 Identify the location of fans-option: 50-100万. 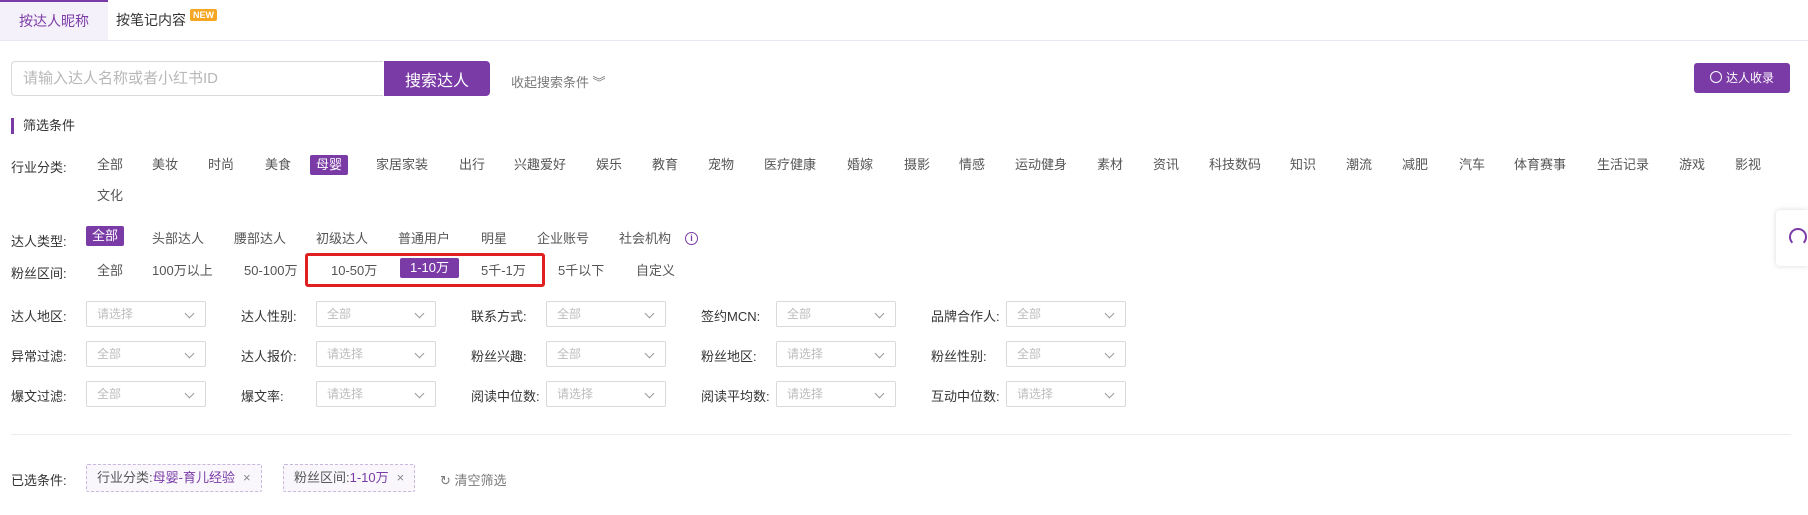
(270, 271).